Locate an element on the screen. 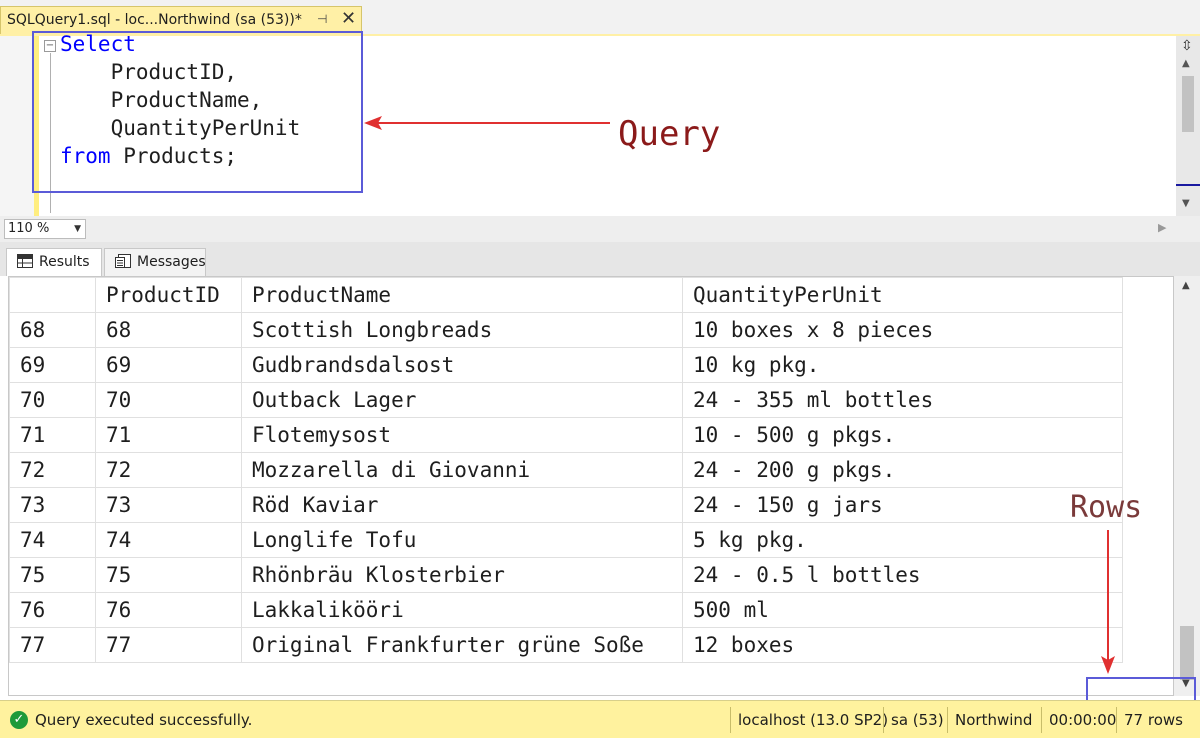  grid-icon is located at coordinates (25, 261).